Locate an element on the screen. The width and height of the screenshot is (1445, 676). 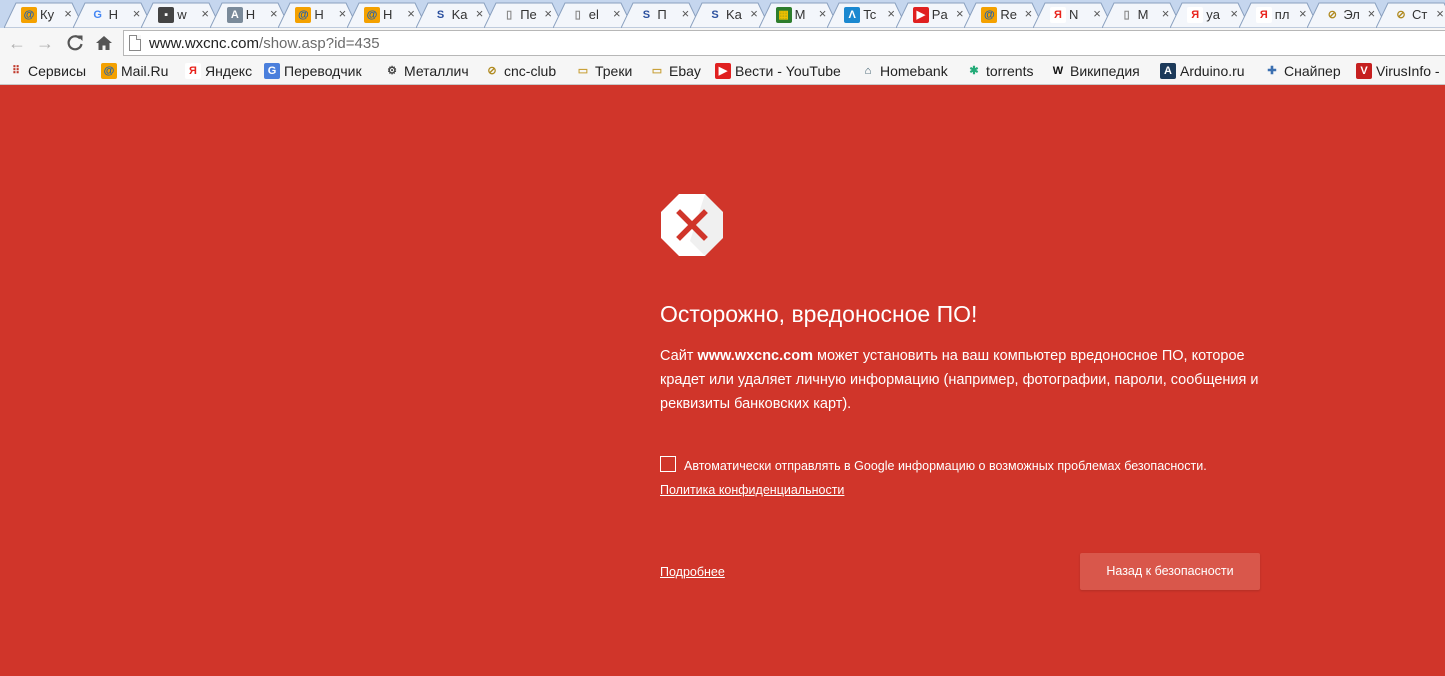
close-icon: × is located at coordinates (1439, 14).